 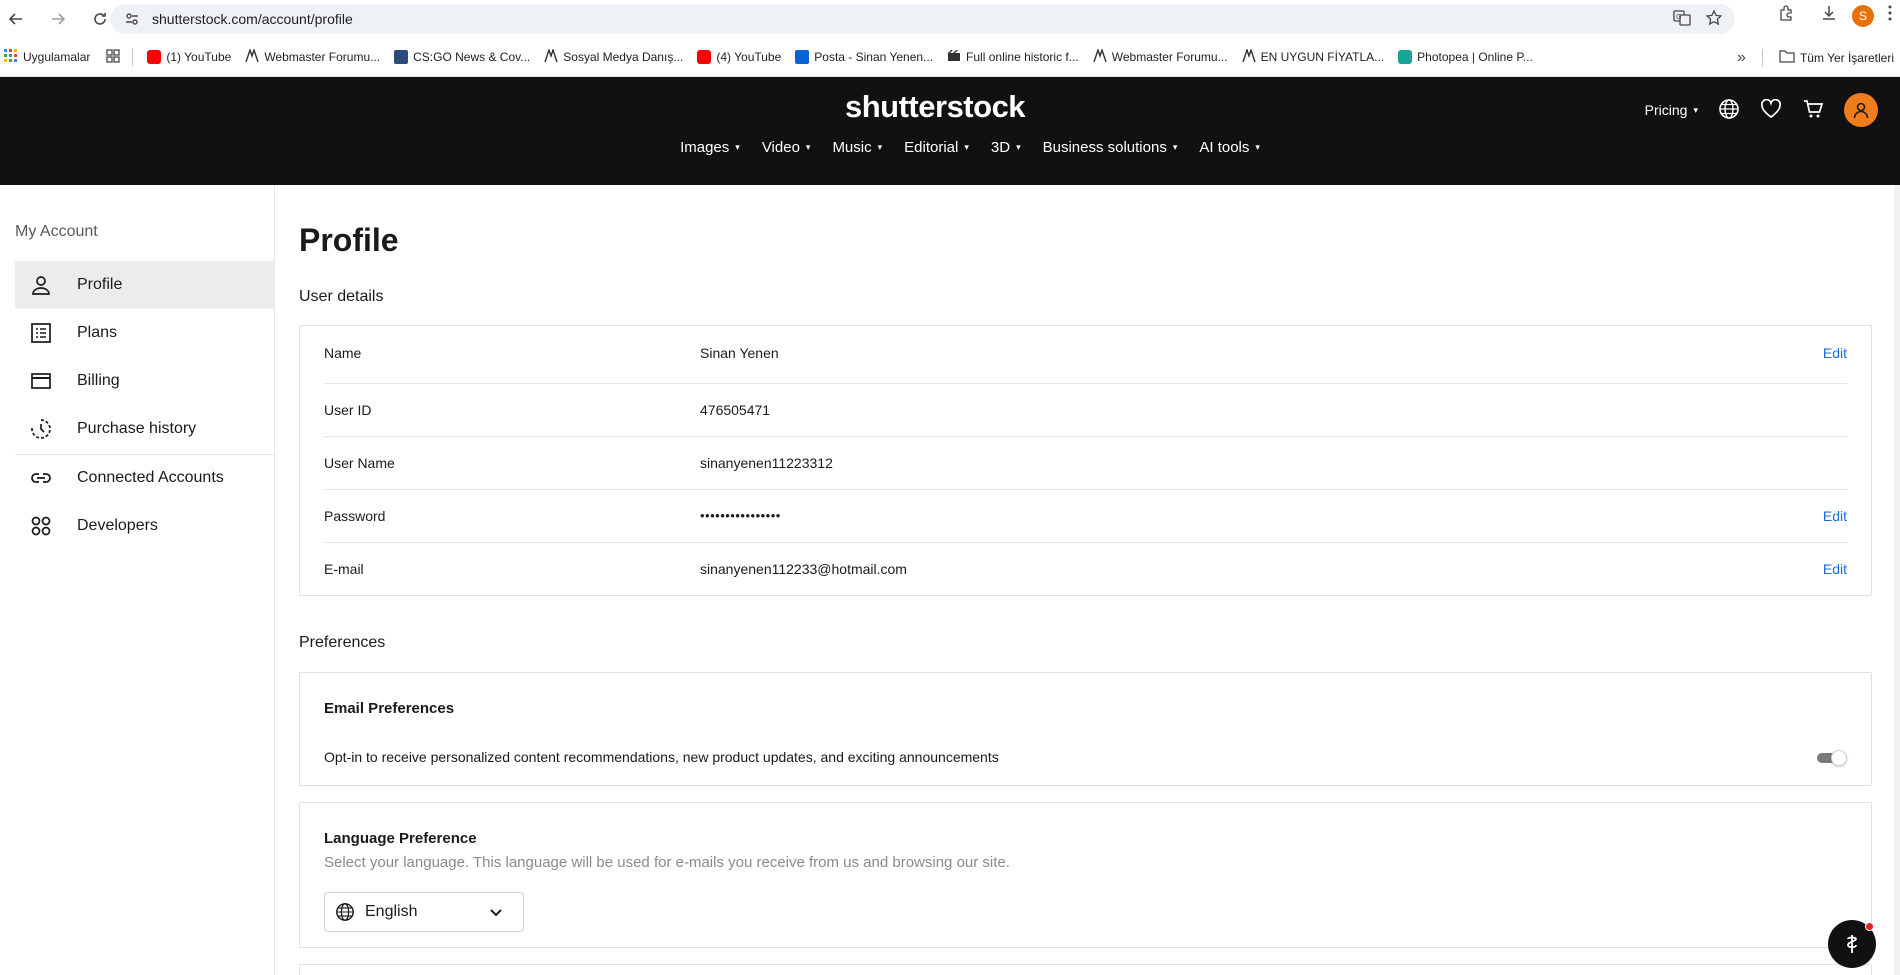 What do you see at coordinates (1846, 57) in the screenshot?
I see `bookmark-label: Tüm Yer İşaretleri` at bounding box center [1846, 57].